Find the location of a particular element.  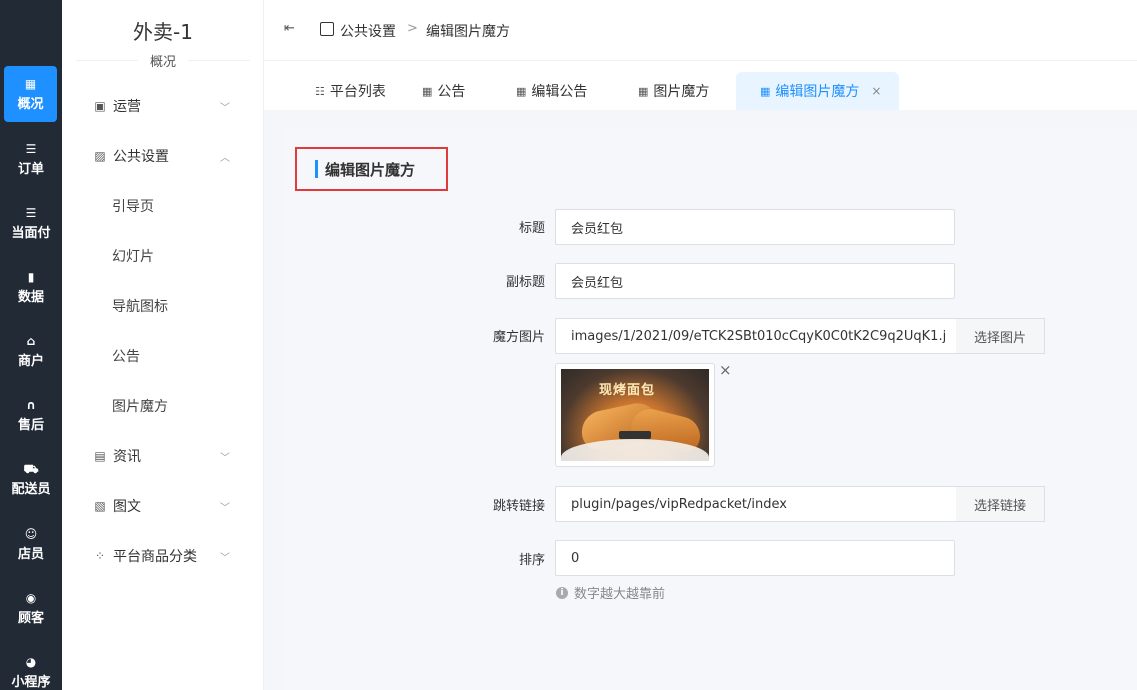

breadcrumb-current: 编辑图片魔方 is located at coordinates (468, 32).